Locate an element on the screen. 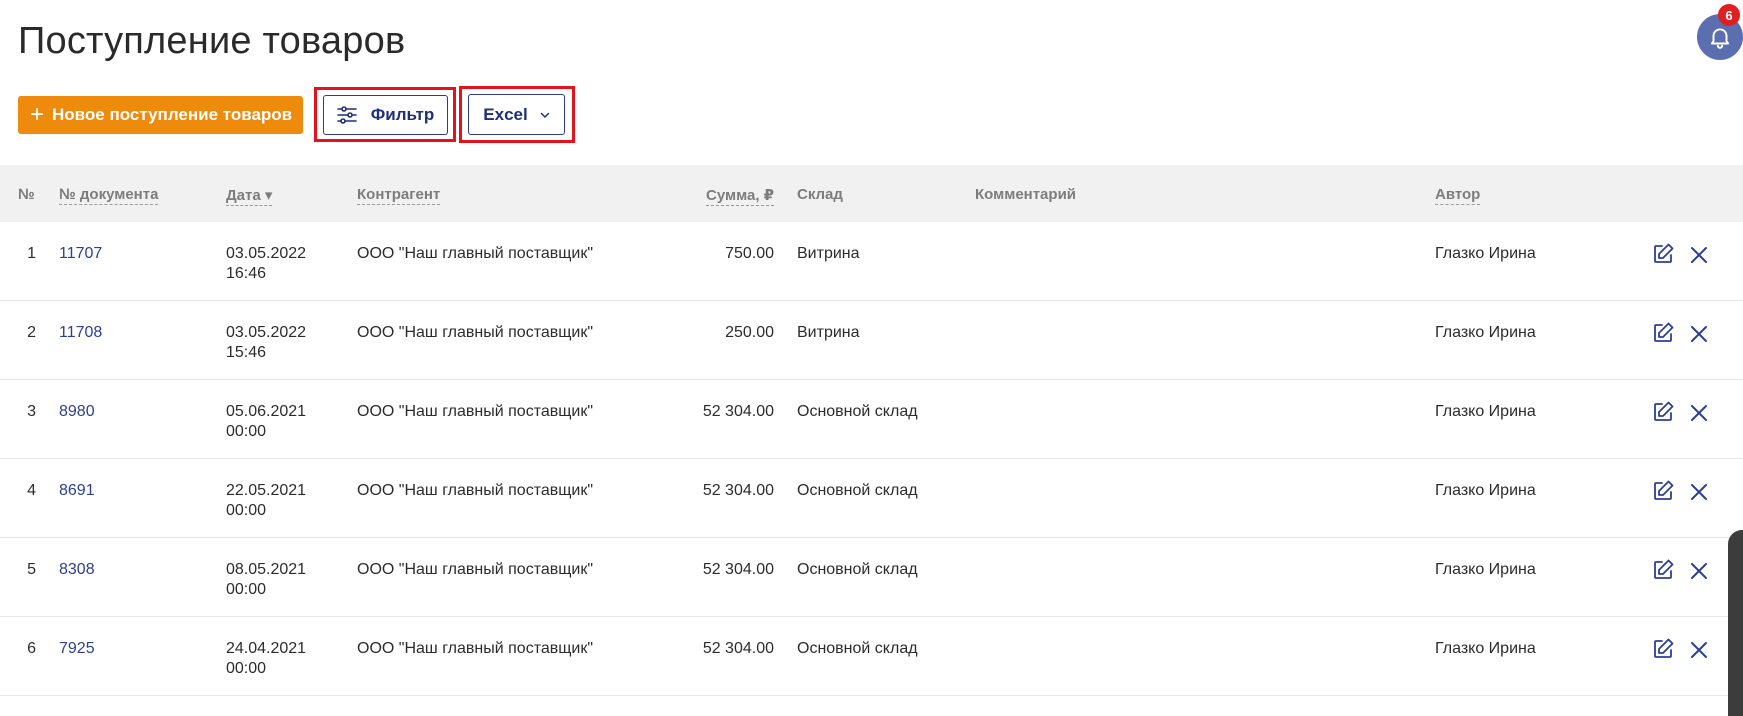 Image resolution: width=1743 pixels, height=716 pixels. document-number-link: 7925 is located at coordinates (77, 649).